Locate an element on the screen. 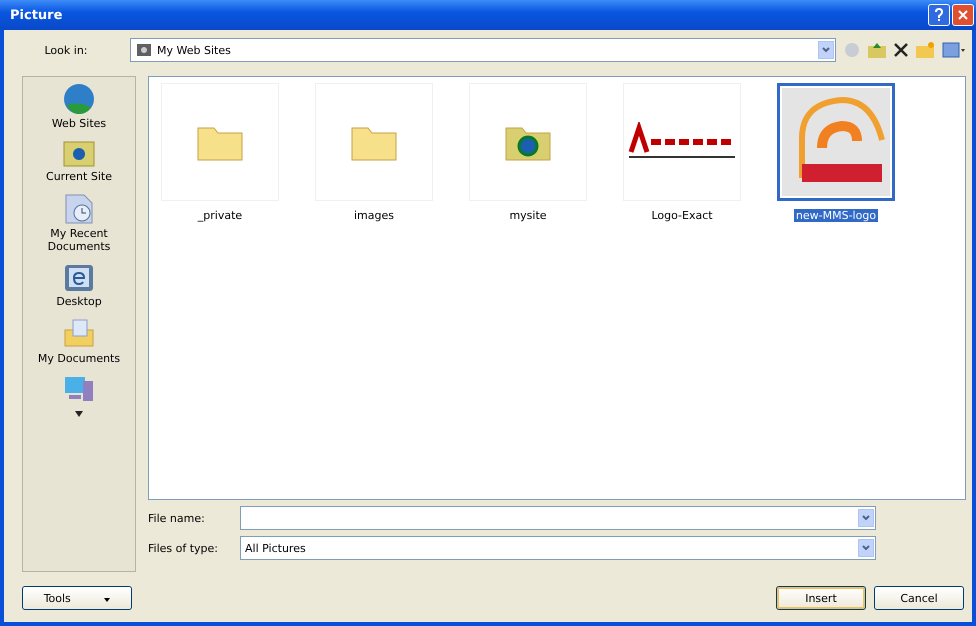  globe-icon is located at coordinates (79, 99).